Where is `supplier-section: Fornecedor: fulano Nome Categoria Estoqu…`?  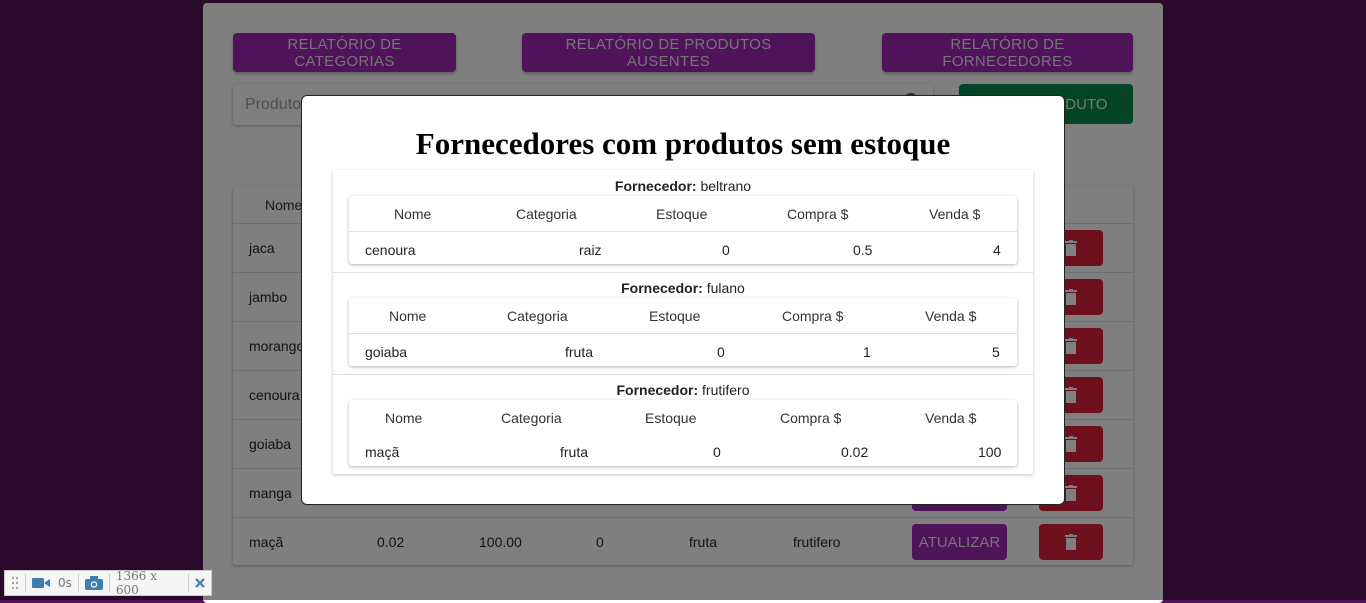 supplier-section: Fornecedor: fulano Nome Categoria Estoqu… is located at coordinates (683, 323).